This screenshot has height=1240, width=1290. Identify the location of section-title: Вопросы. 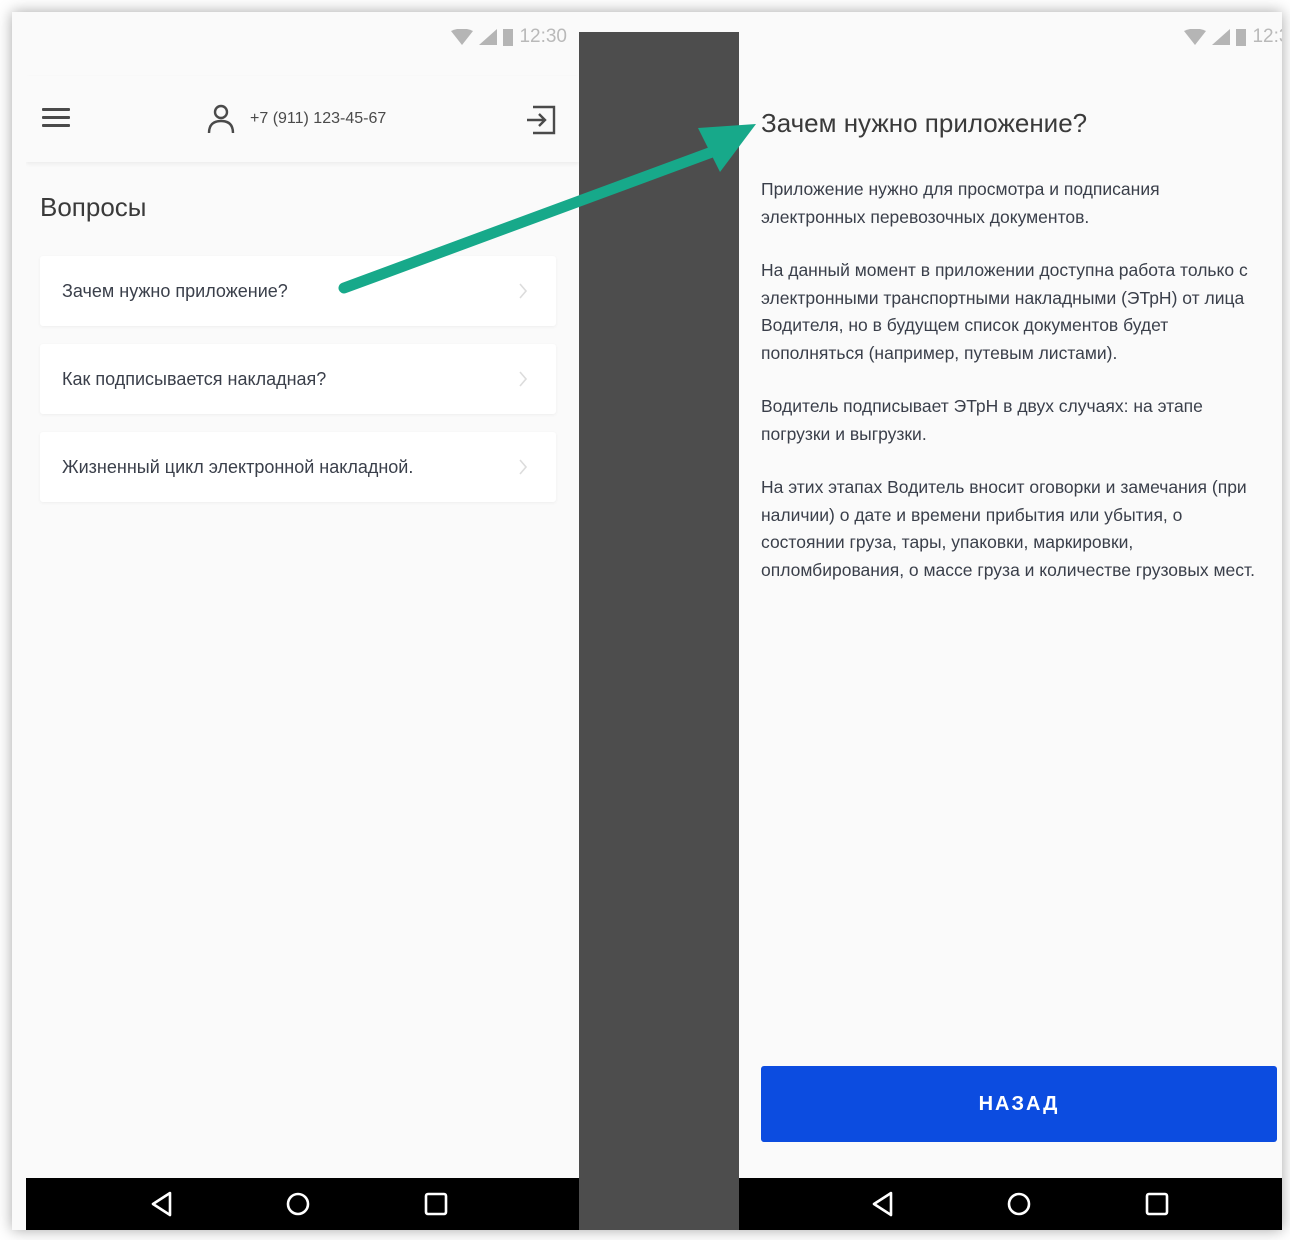
(93, 207).